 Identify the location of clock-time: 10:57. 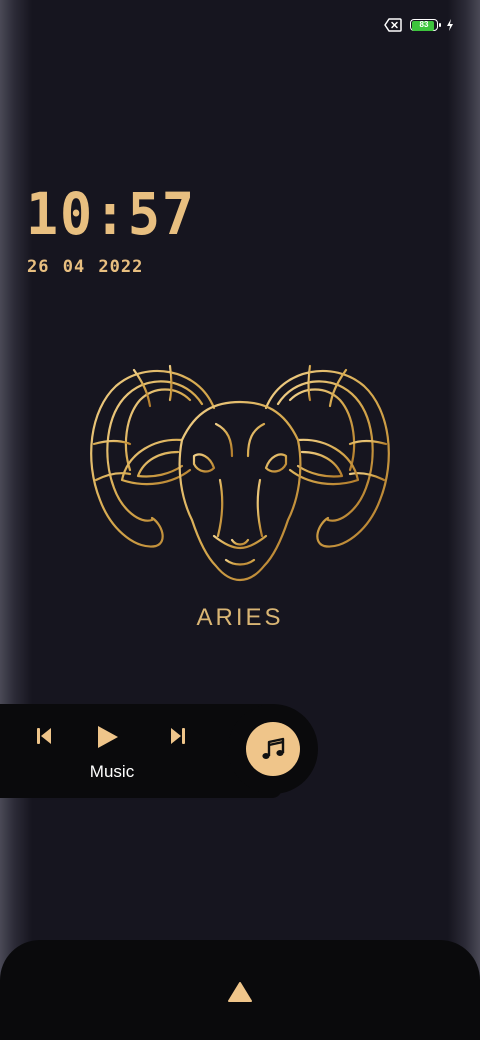
(111, 214).